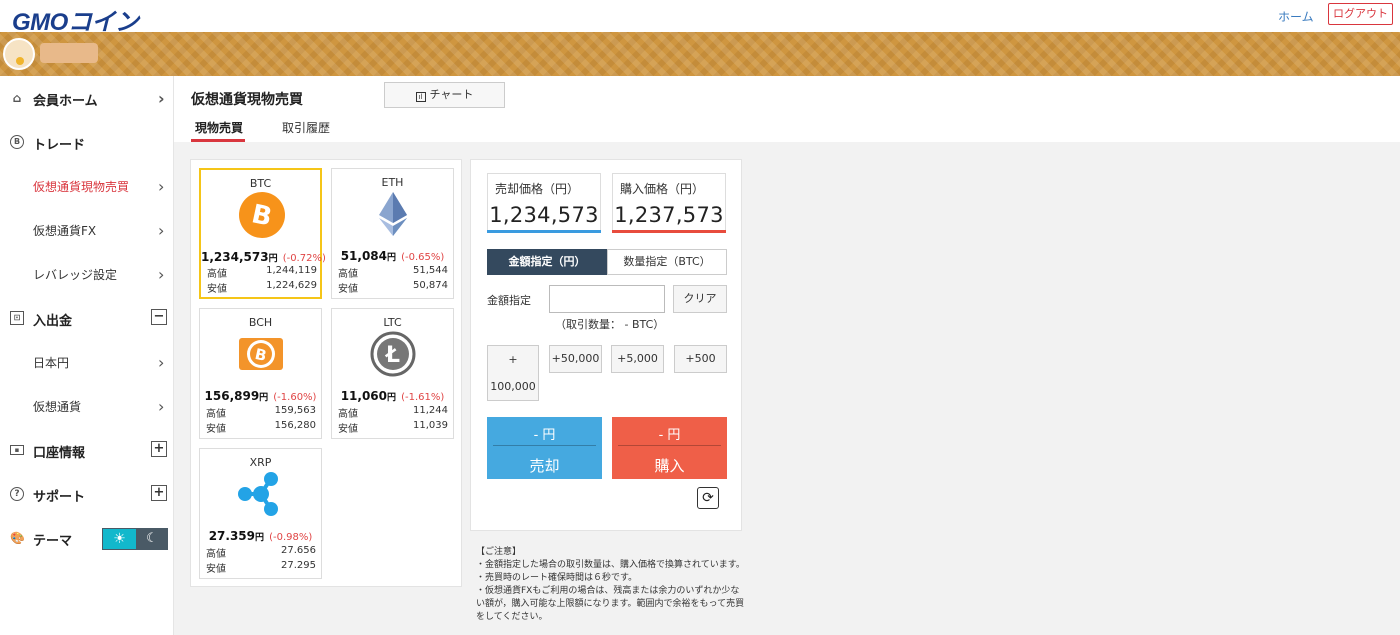 This screenshot has height=635, width=1400. Describe the element at coordinates (298, 550) in the screenshot. I see `high-value: 27.656` at that location.